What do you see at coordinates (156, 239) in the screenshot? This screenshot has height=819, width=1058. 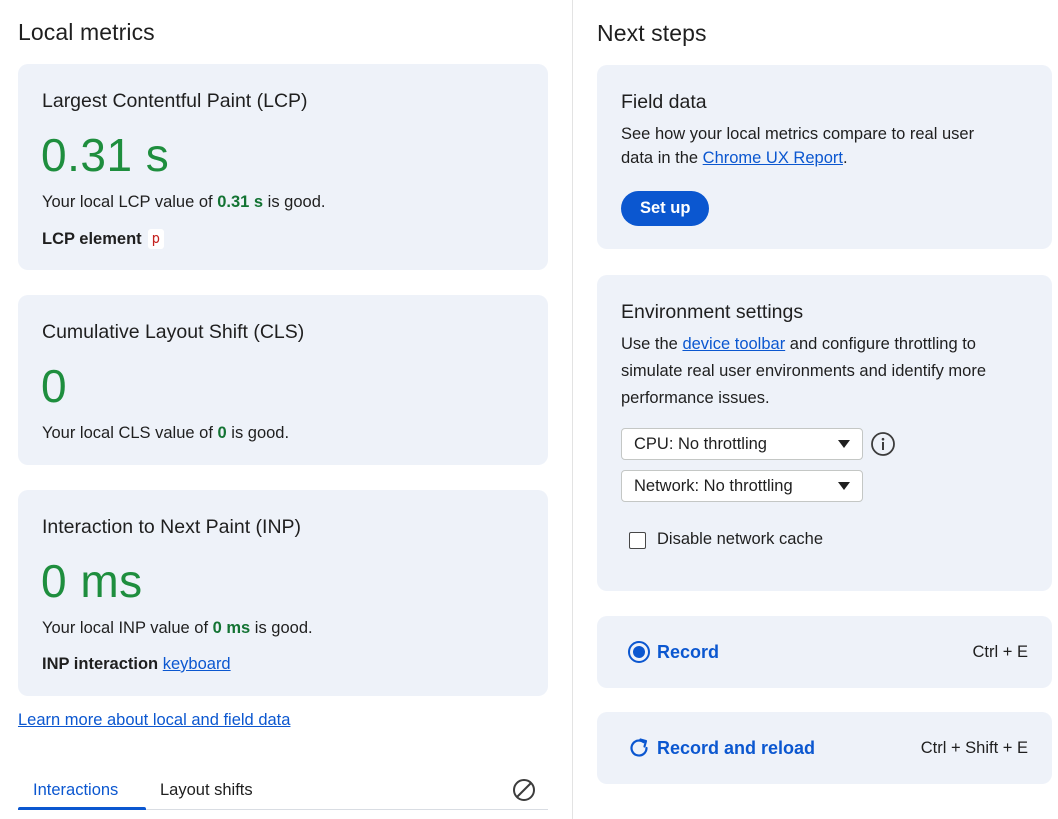 I see `lcp-element-tag: p` at bounding box center [156, 239].